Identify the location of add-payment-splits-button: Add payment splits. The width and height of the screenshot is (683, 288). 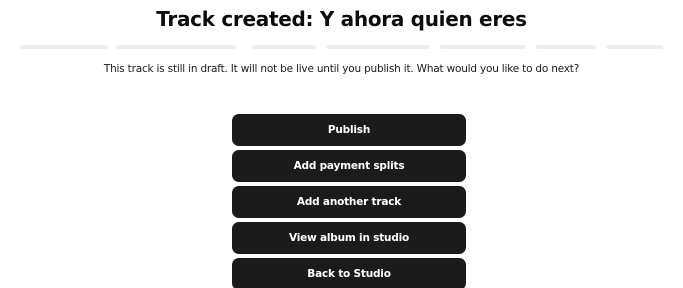
(349, 166).